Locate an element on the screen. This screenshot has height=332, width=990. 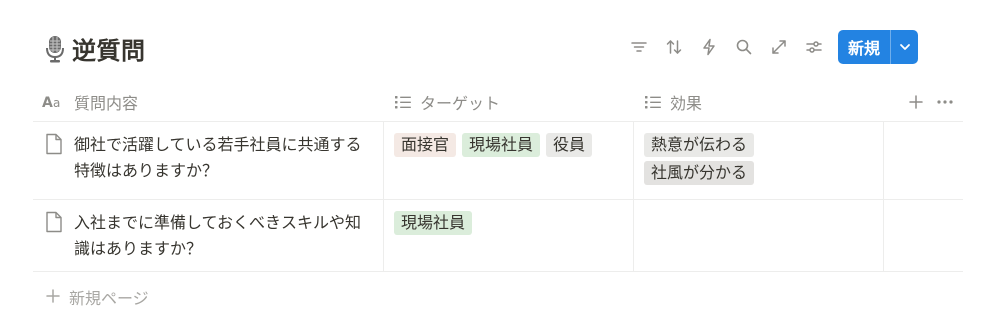
new-page-label: 新規ページ is located at coordinates (109, 298).